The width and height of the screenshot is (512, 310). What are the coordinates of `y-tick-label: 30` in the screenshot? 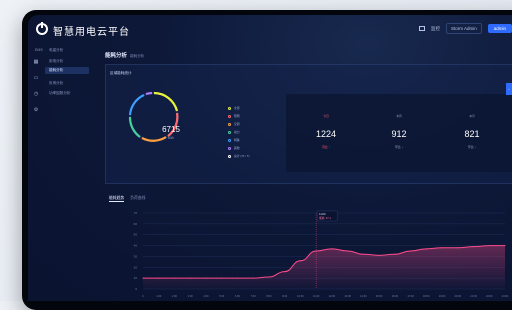 It's located at (136, 256).